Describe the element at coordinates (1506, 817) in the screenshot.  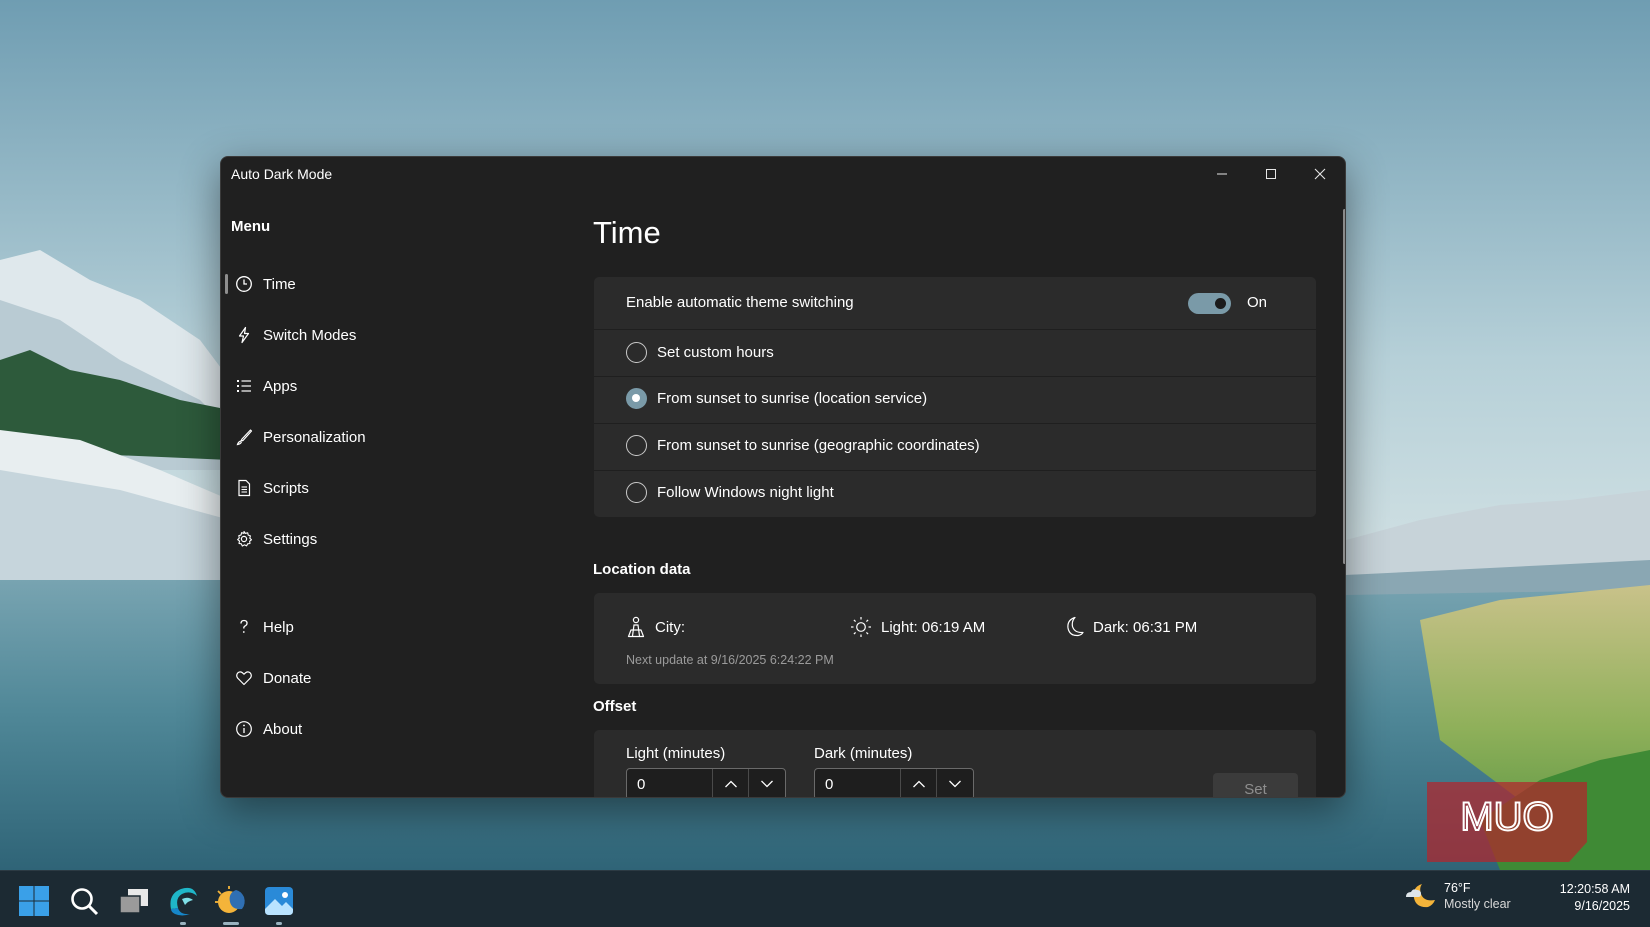
I see `svg-text: MUO` at that location.